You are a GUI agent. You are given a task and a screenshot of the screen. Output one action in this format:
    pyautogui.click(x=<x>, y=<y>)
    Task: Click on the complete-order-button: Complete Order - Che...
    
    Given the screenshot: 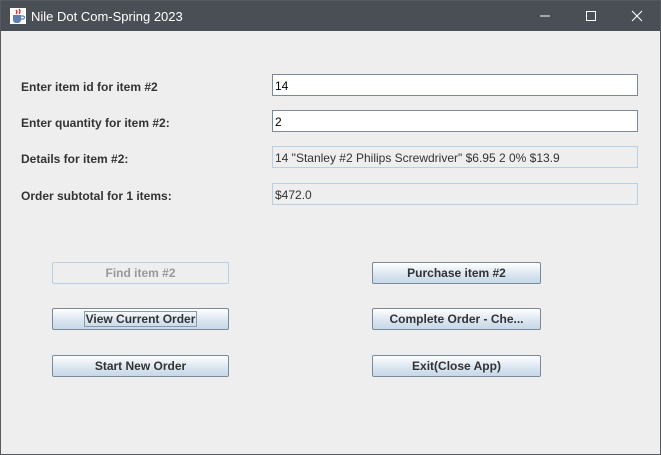 What is the action you would take?
    pyautogui.click(x=456, y=319)
    